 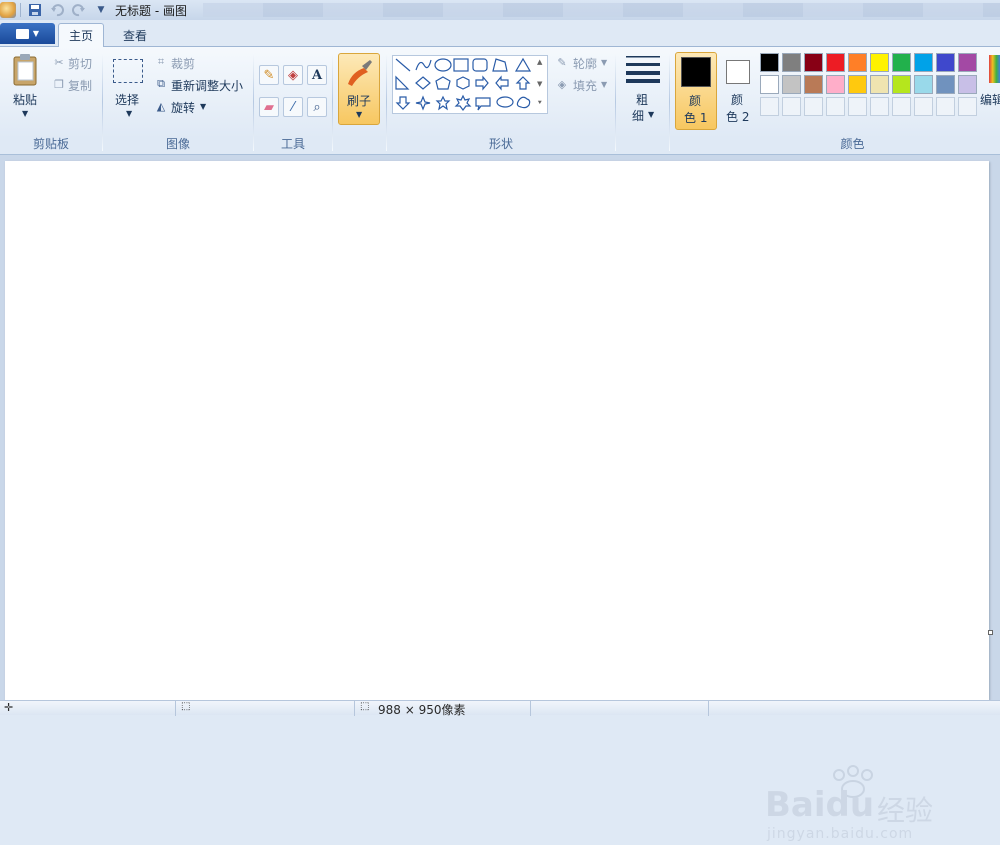 I want to click on paint-app-icon, so click(x=8, y=10).